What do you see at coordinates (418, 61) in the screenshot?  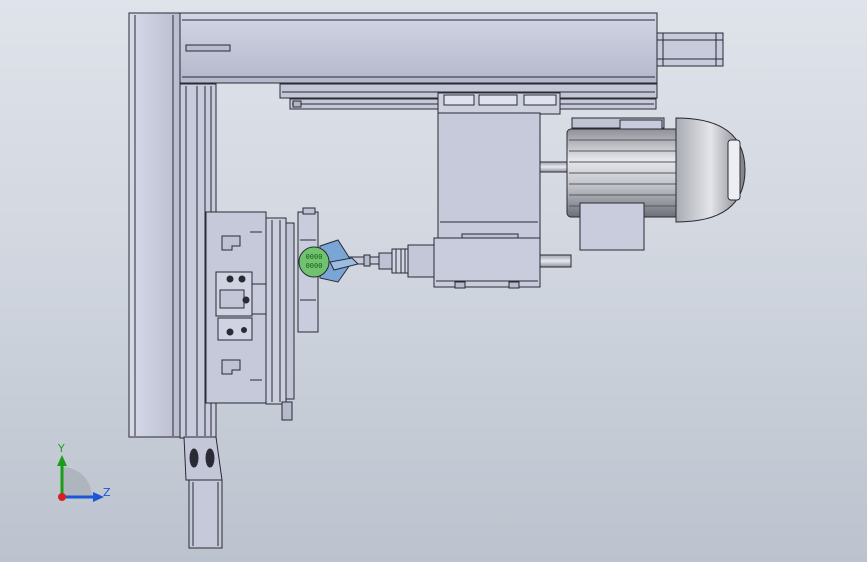 I see `top-linear-rail` at bounding box center [418, 61].